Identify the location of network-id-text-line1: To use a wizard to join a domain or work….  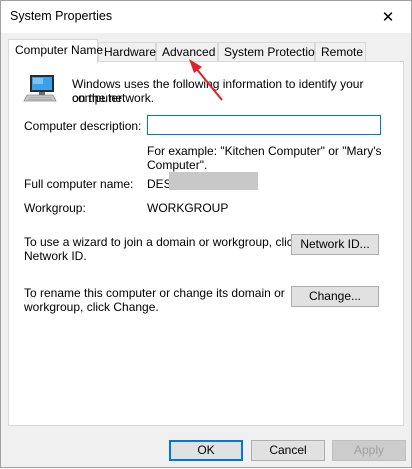
(161, 242).